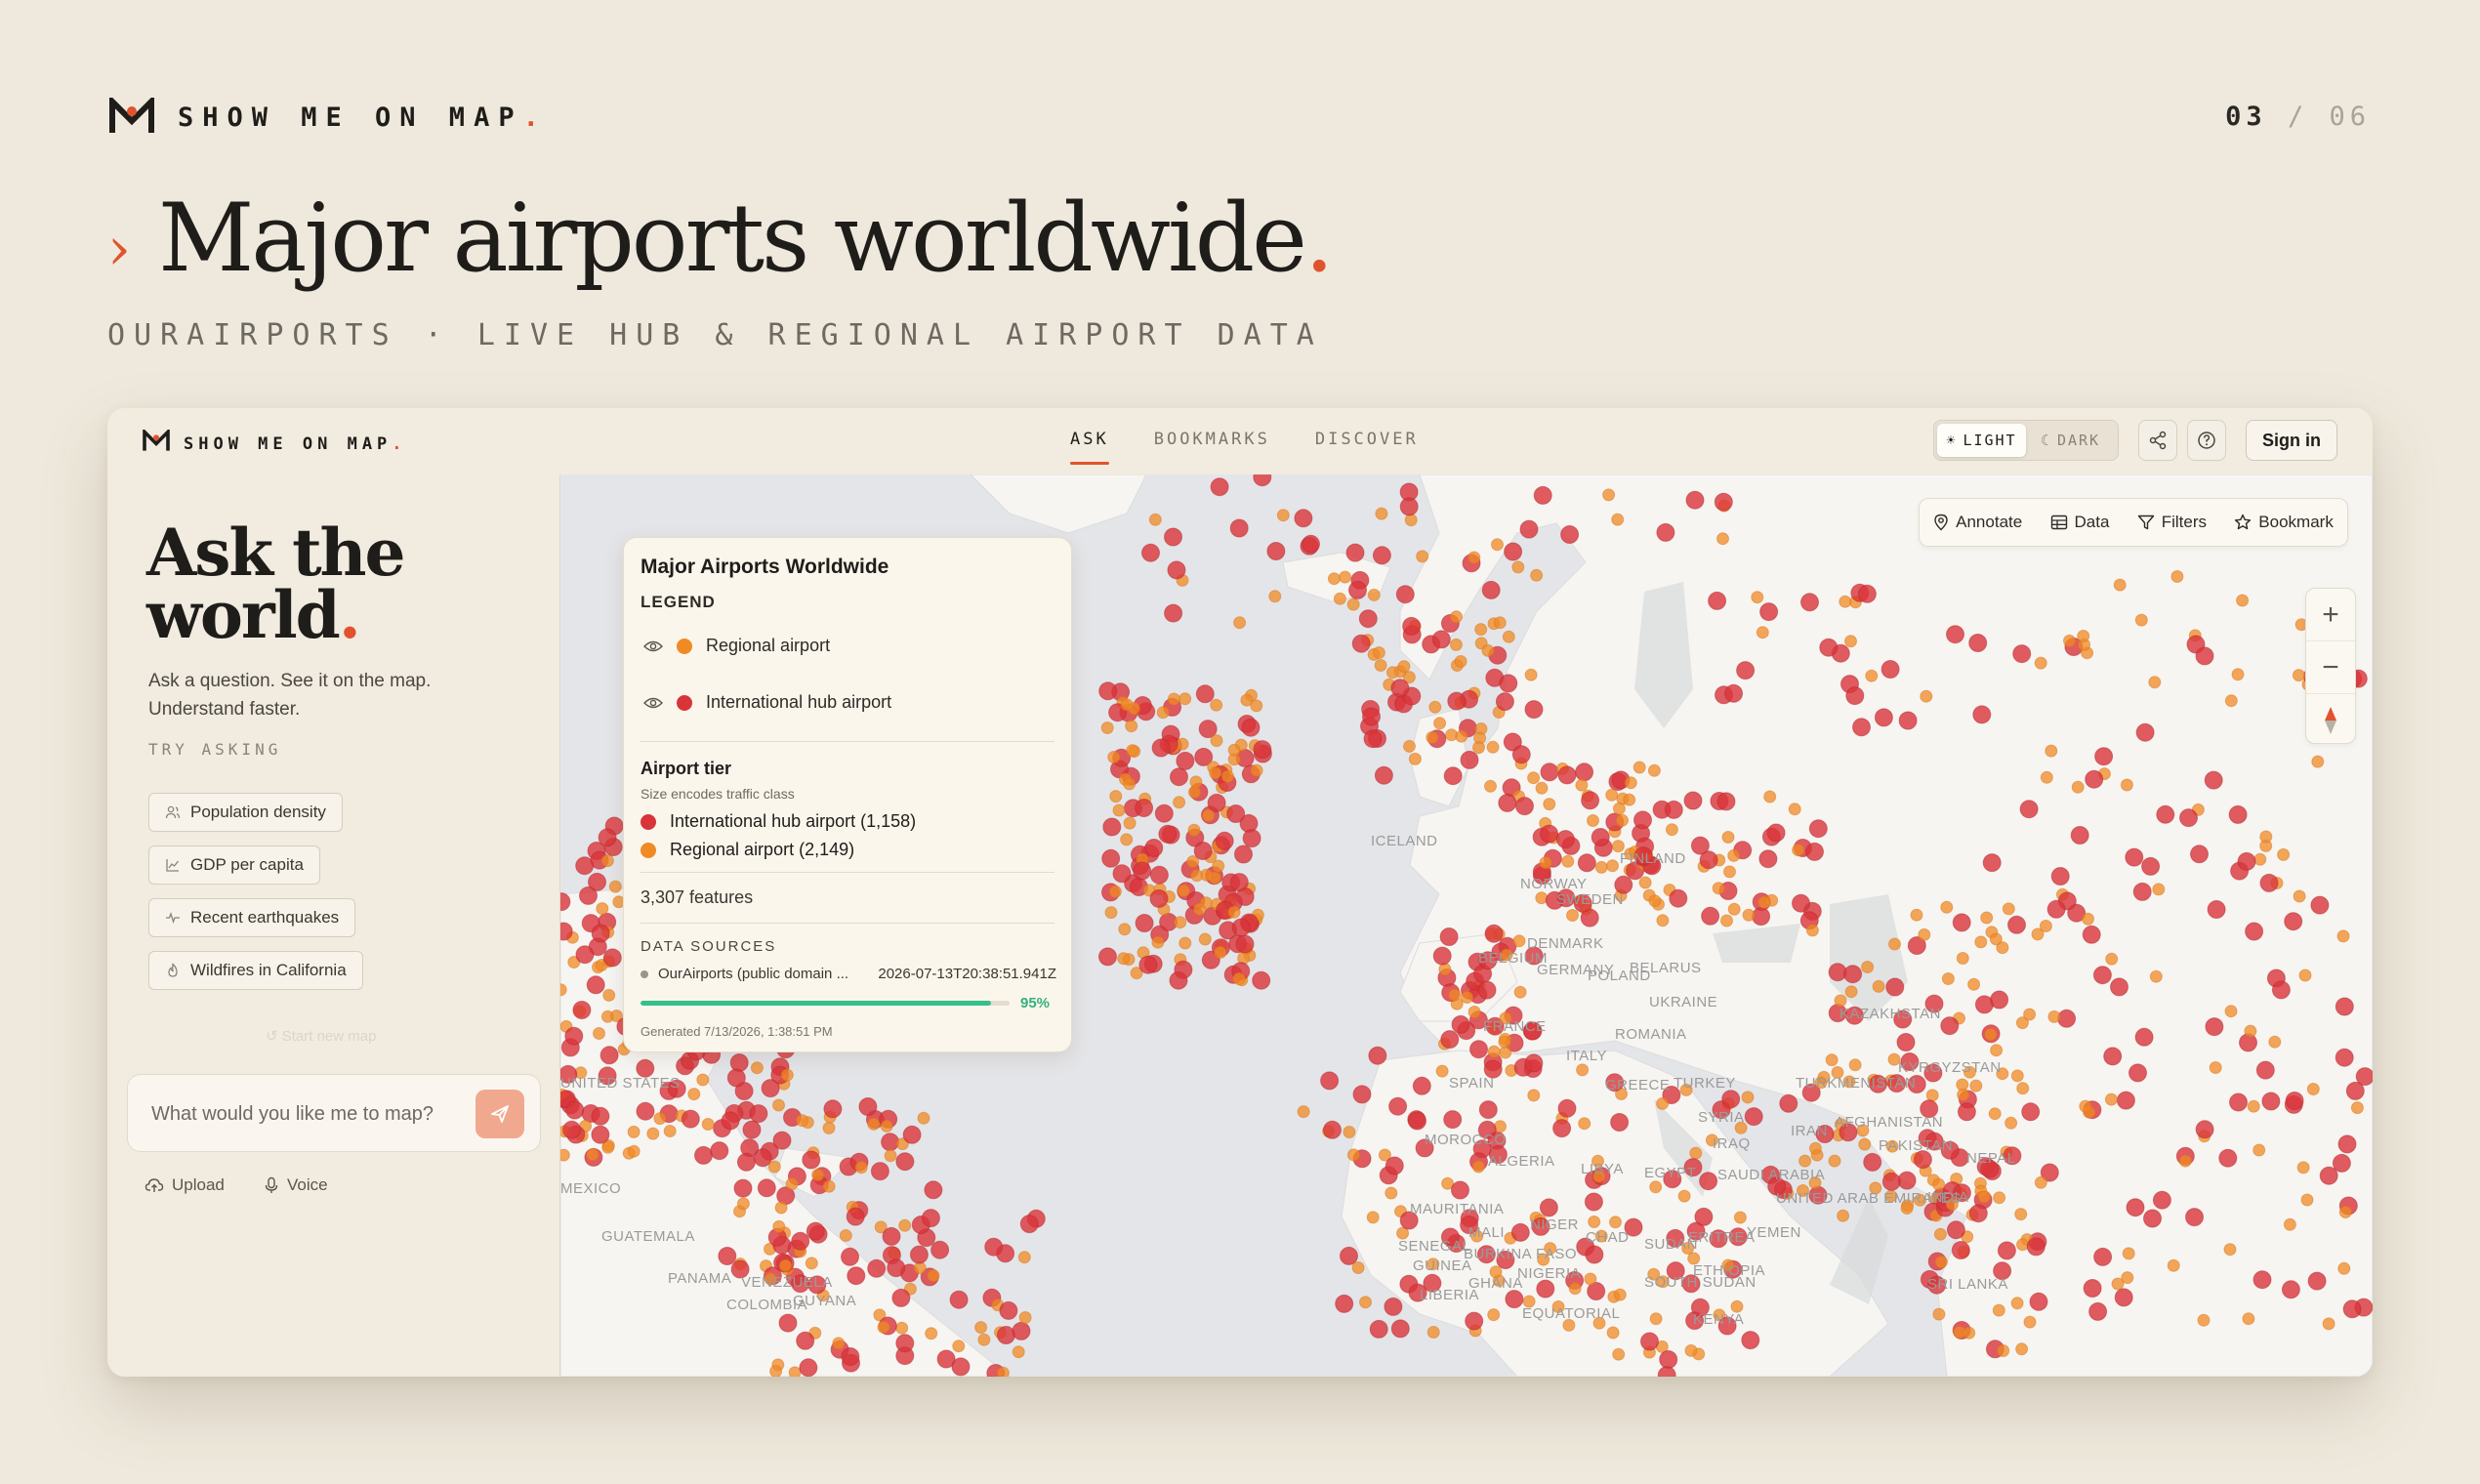  Describe the element at coordinates (2070, 441) in the screenshot. I see `theme-dark-option: ☾ DARK` at that location.